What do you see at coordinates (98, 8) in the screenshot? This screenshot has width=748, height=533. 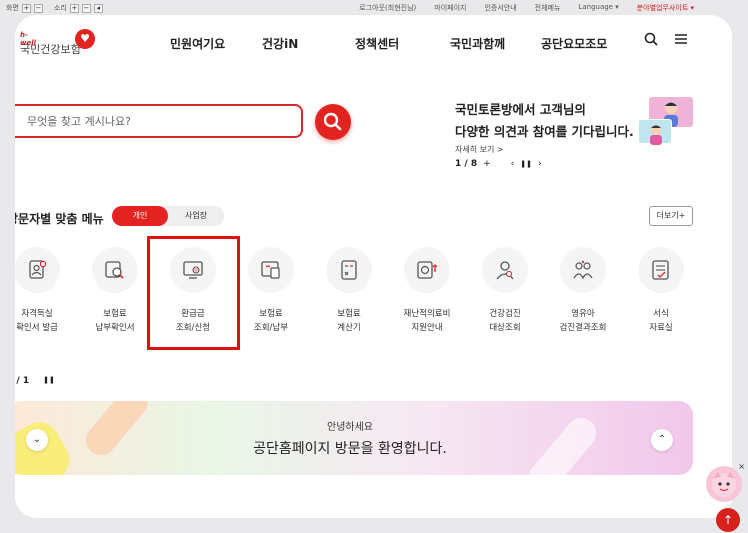 I see `speaker-icon: ◂` at bounding box center [98, 8].